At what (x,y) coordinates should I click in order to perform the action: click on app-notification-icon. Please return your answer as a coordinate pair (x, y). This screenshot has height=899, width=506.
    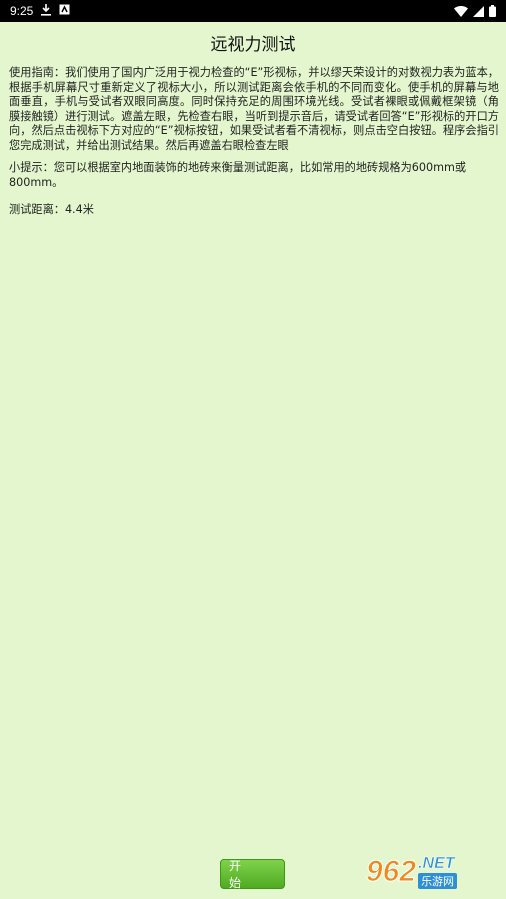
    Looking at the image, I should click on (64, 11).